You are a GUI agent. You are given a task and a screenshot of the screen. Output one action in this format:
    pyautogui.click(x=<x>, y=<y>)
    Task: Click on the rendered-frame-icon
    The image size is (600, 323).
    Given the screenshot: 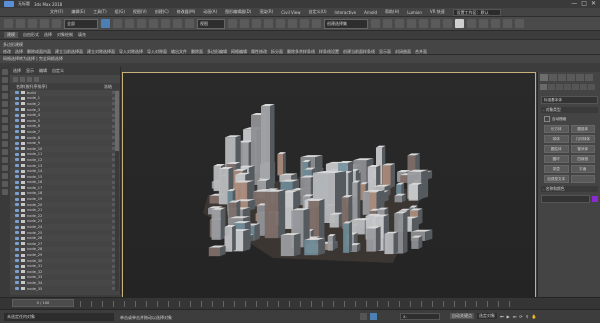 What is the action you would take?
    pyautogui.click(x=471, y=23)
    